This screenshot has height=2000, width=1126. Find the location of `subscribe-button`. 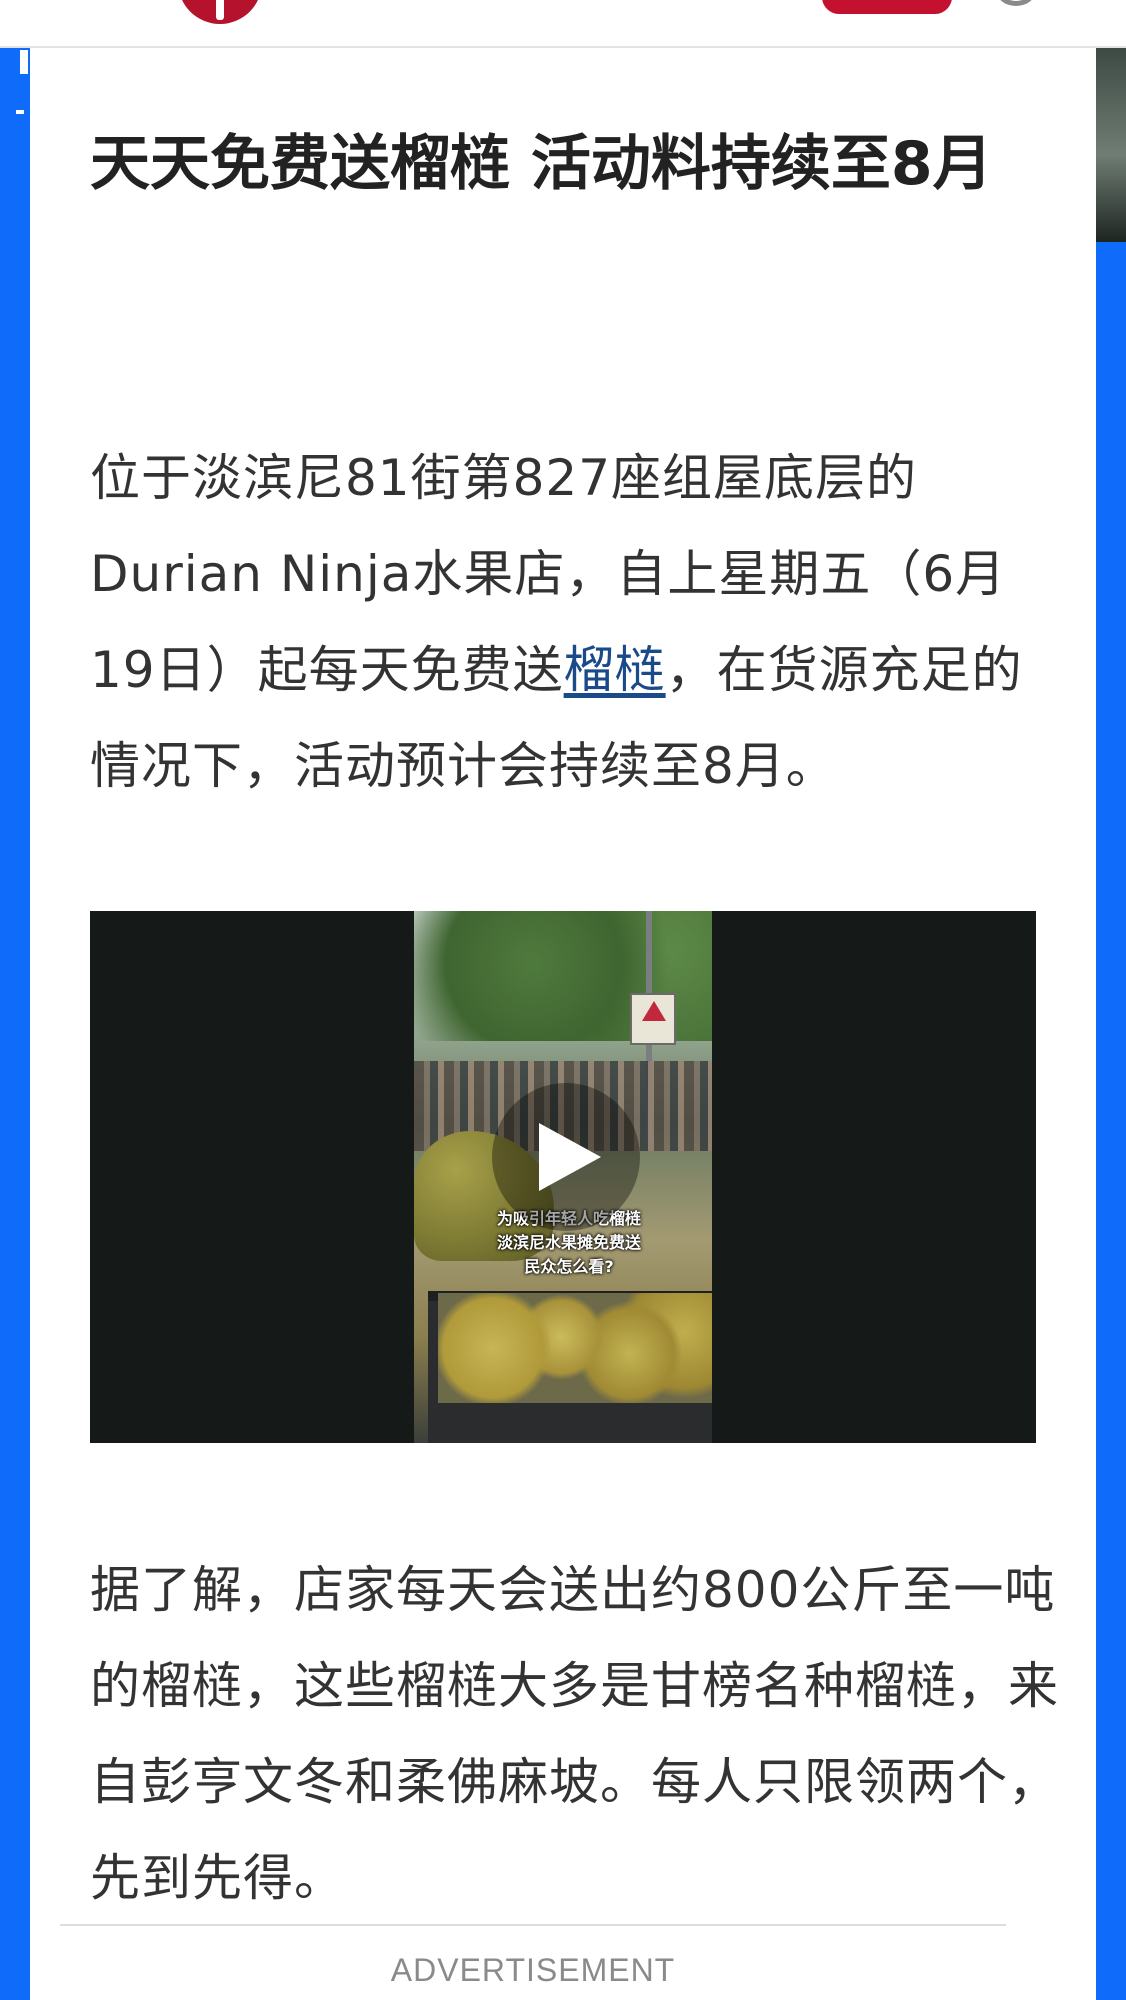

subscribe-button is located at coordinates (887, 7).